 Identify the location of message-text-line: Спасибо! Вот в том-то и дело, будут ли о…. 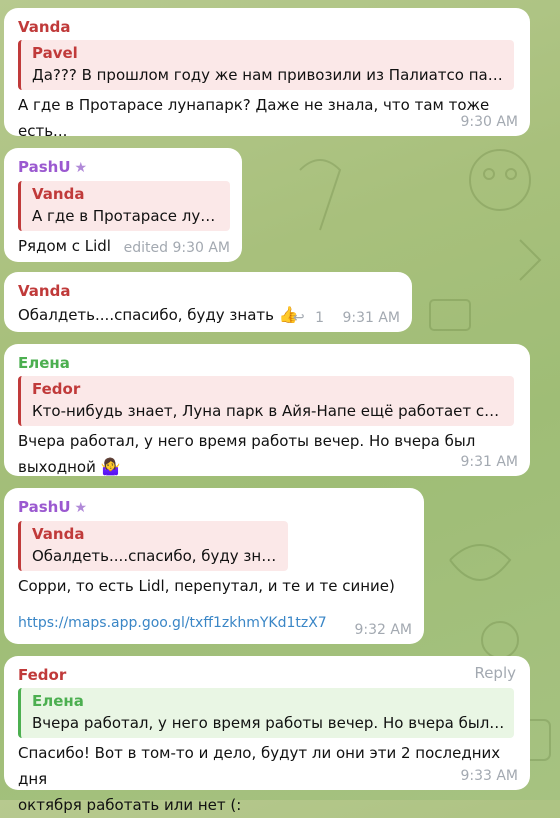
(259, 766).